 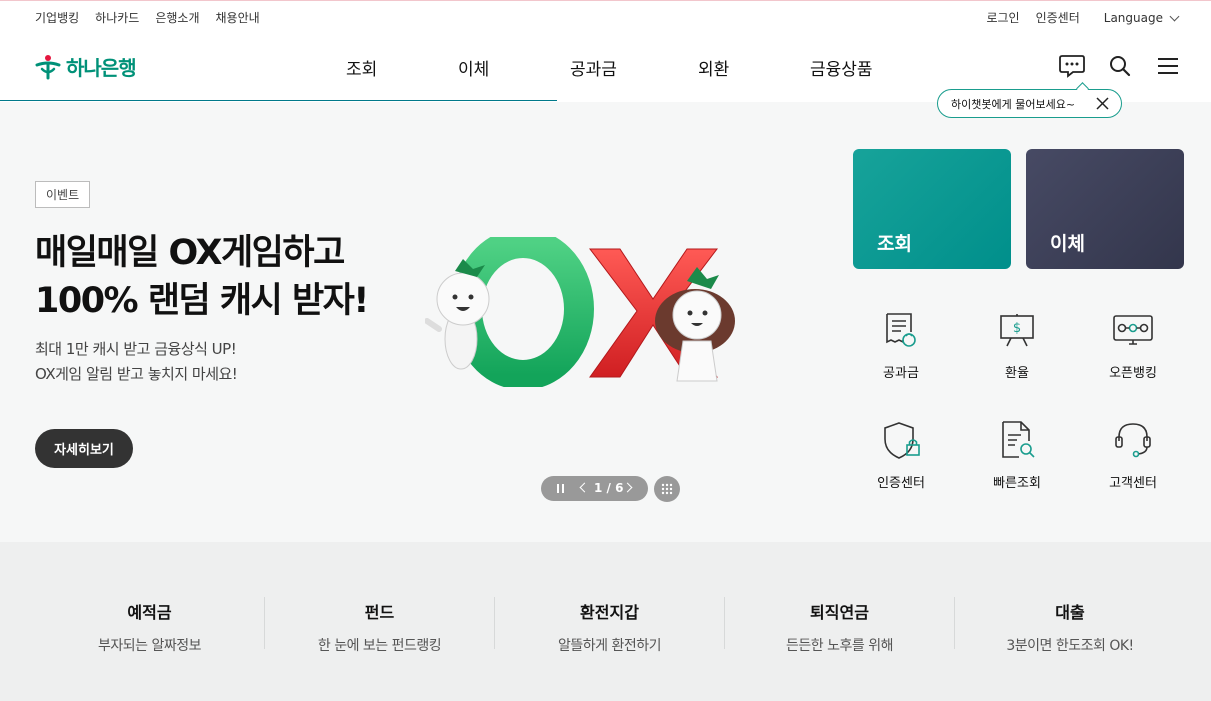 I want to click on utility-right: 로그인 인증센터 Language, so click(x=1083, y=17).